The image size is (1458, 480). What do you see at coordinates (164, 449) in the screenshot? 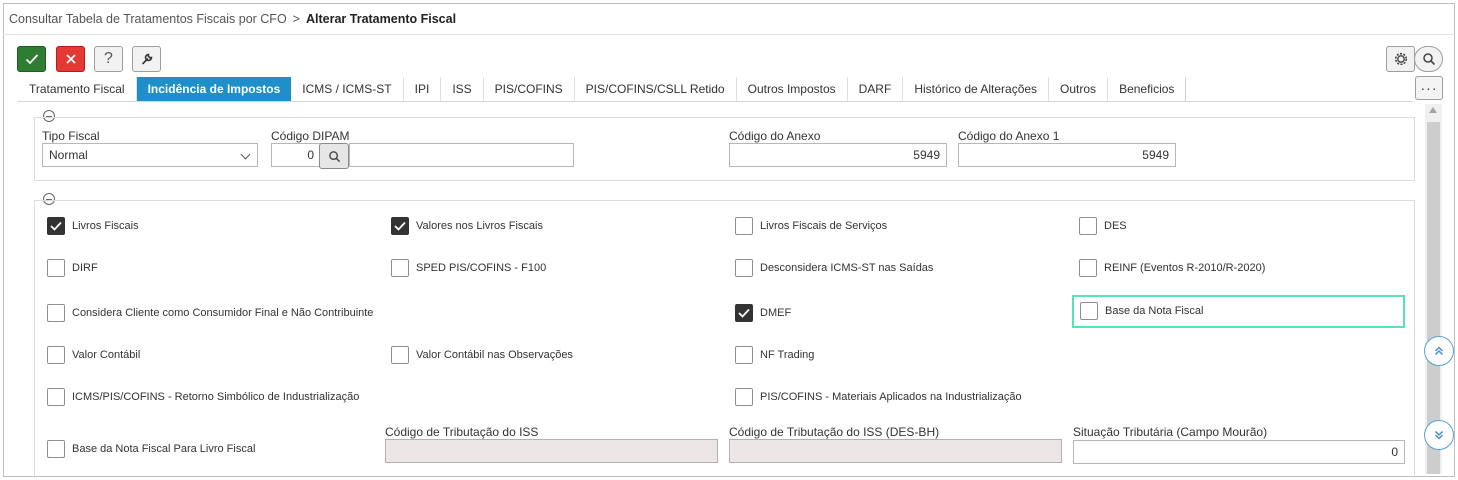
I see `checkbox-label: Base da Nota Fiscal Para Livro Fiscal` at bounding box center [164, 449].